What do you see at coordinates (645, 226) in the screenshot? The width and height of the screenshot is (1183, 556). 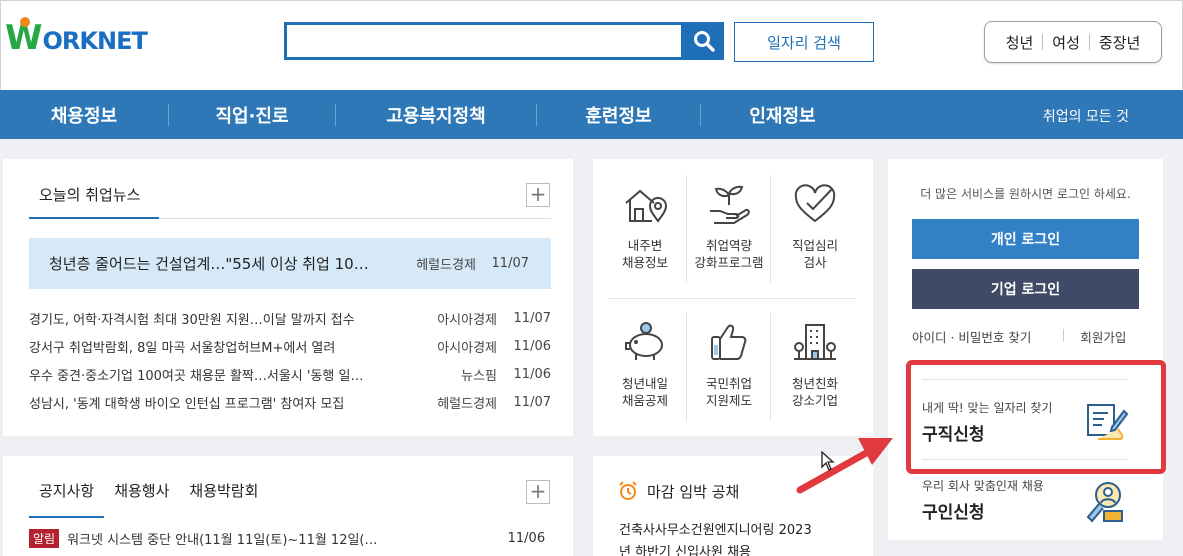 I see `service-nearby-jobs: 내주변채용정보` at bounding box center [645, 226].